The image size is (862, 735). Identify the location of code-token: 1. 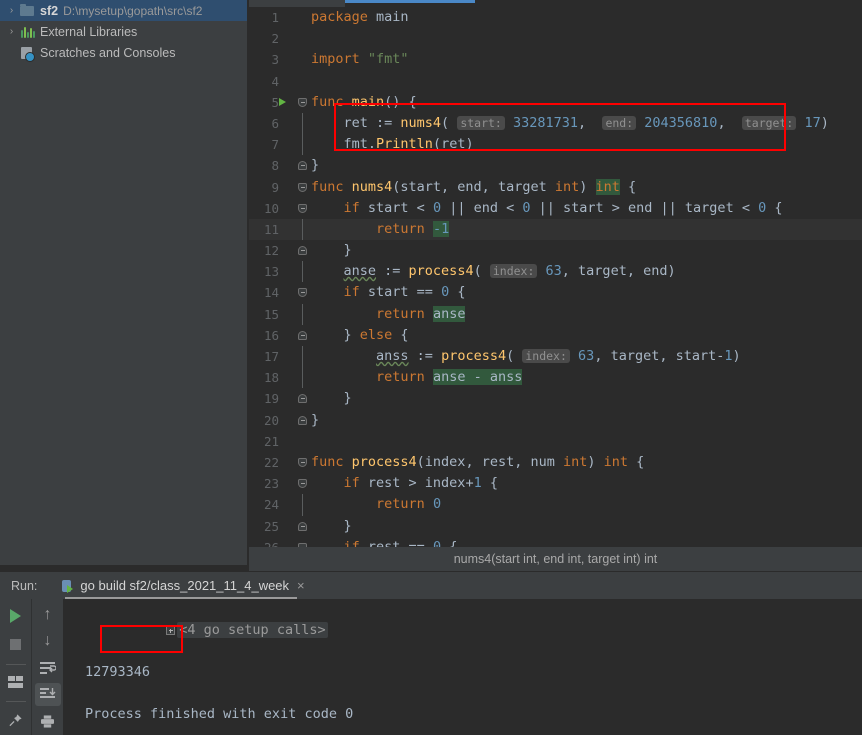
(477, 483).